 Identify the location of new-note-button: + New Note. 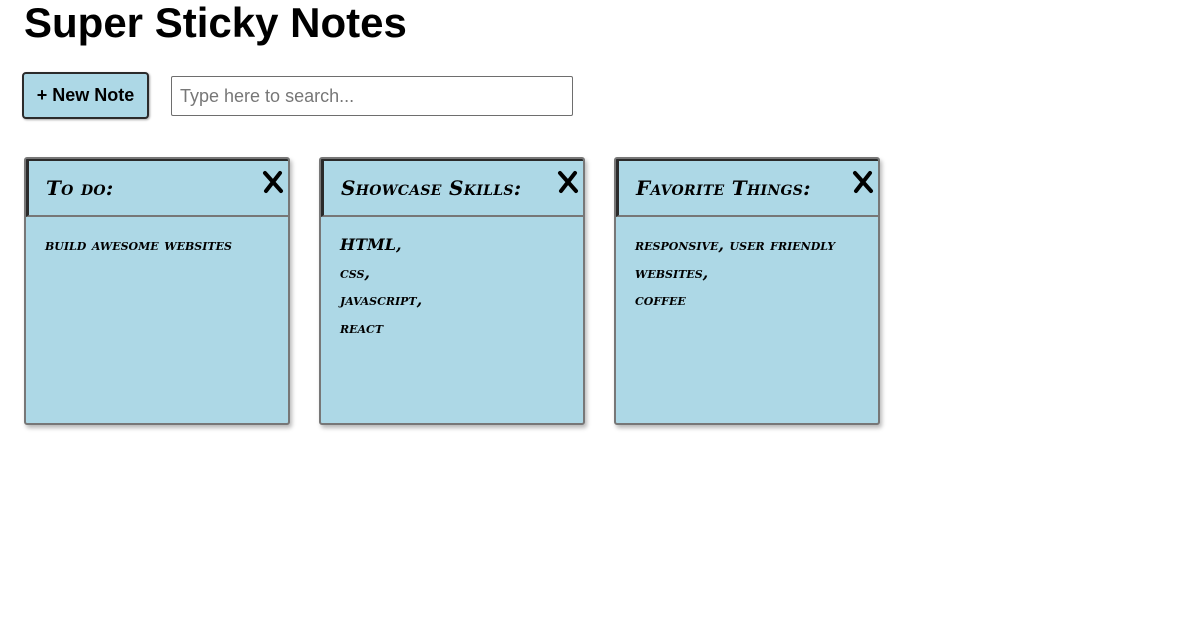
(85, 95).